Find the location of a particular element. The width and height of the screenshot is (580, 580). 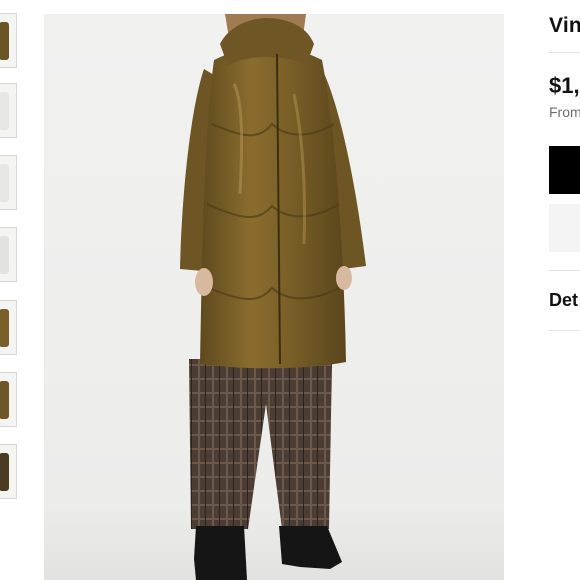

right-boot is located at coordinates (310, 547).